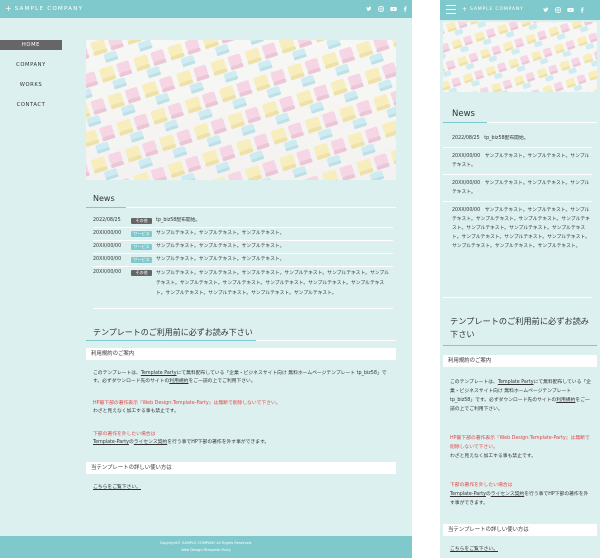  What do you see at coordinates (31, 105) in the screenshot?
I see `nav-contact: CONTACT` at bounding box center [31, 105].